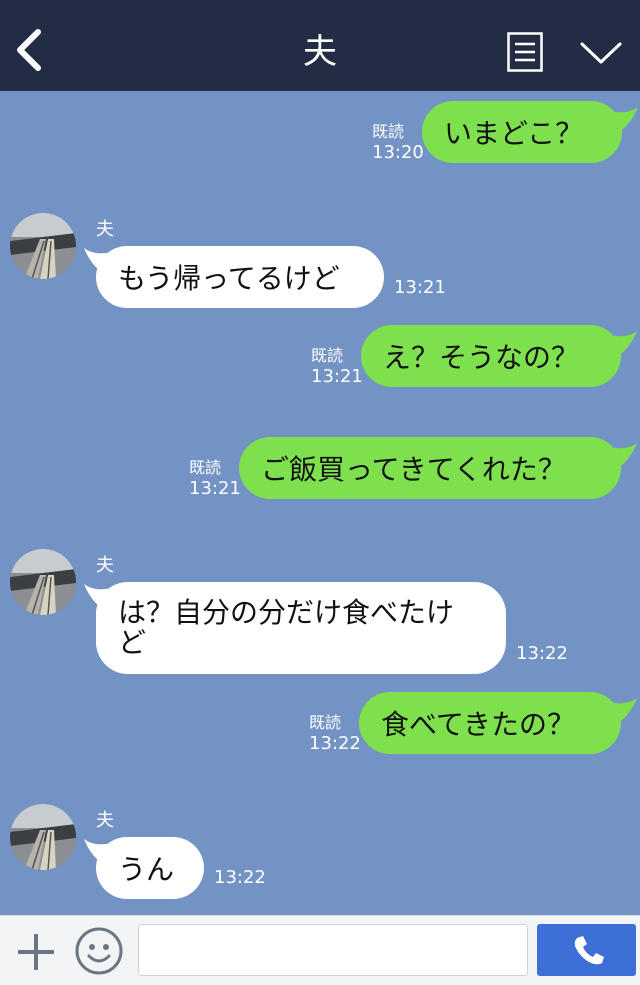  I want to click on message-meta: 既読 13:22, so click(335, 733).